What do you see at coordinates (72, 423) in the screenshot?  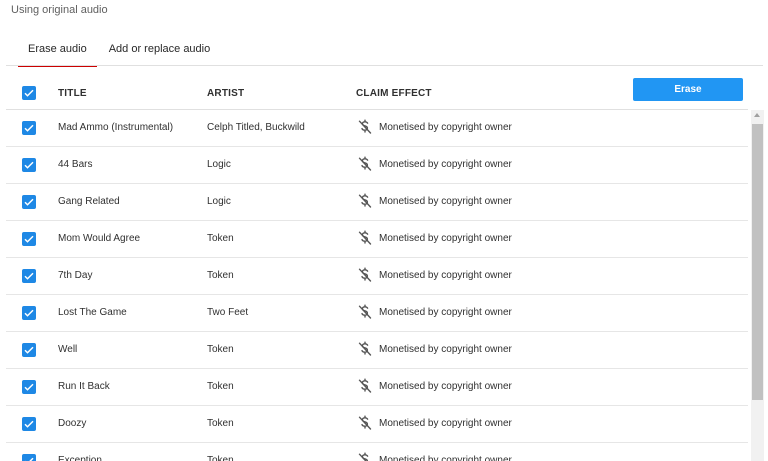 I see `row-title: Doozy` at bounding box center [72, 423].